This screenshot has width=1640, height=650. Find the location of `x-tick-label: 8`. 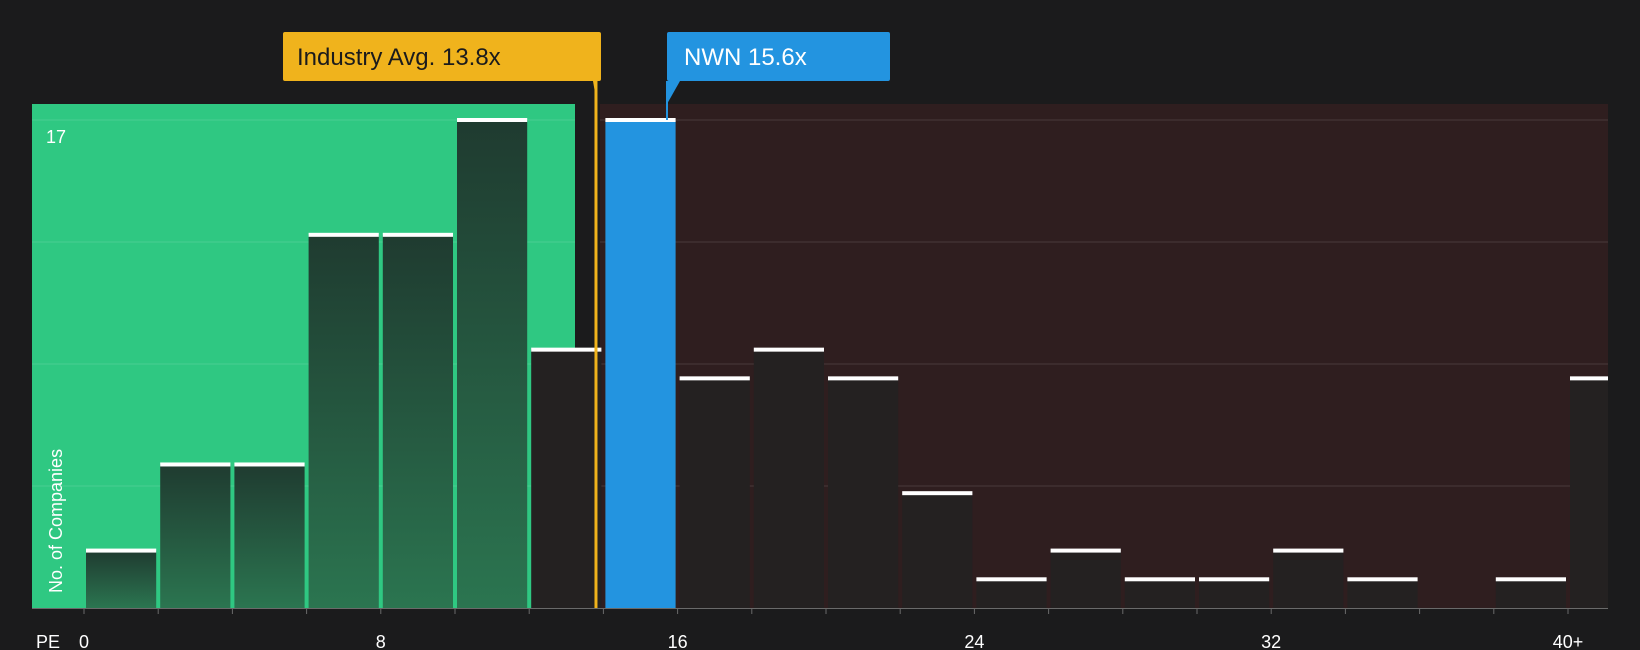

x-tick-label: 8 is located at coordinates (381, 641).